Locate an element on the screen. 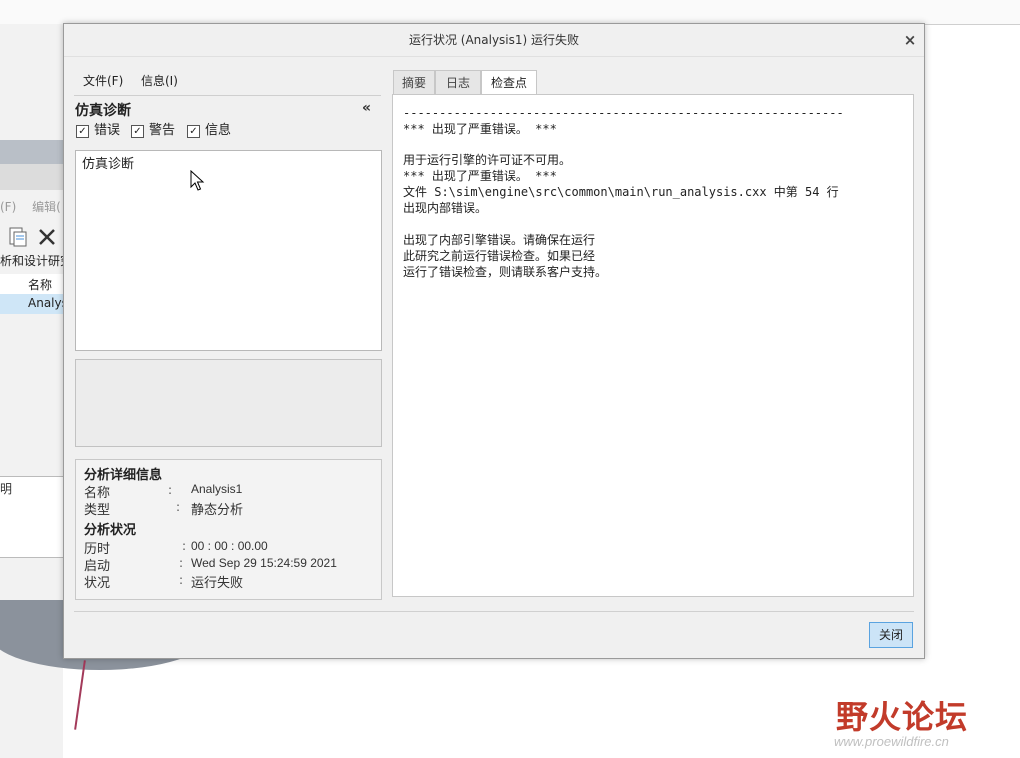  tab-checkpoint: 检查点 is located at coordinates (509, 83).